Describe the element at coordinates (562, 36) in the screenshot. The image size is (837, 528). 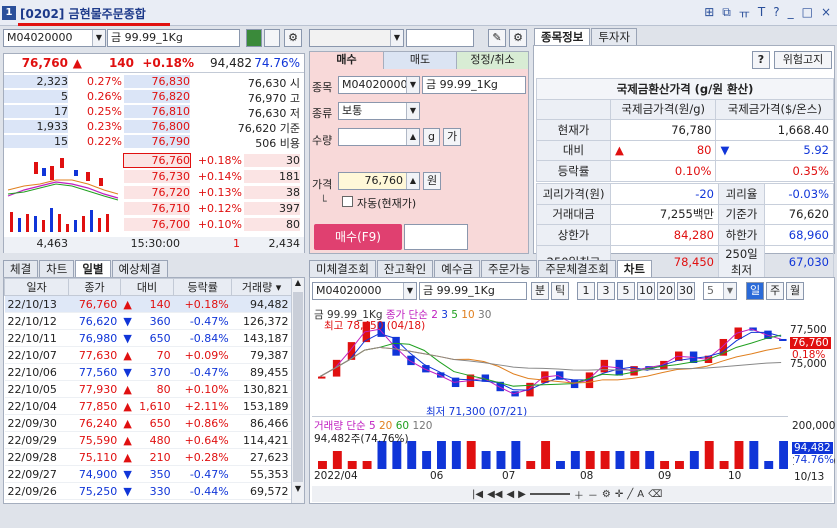
I see `tab-stock-info: 종목정보` at that location.